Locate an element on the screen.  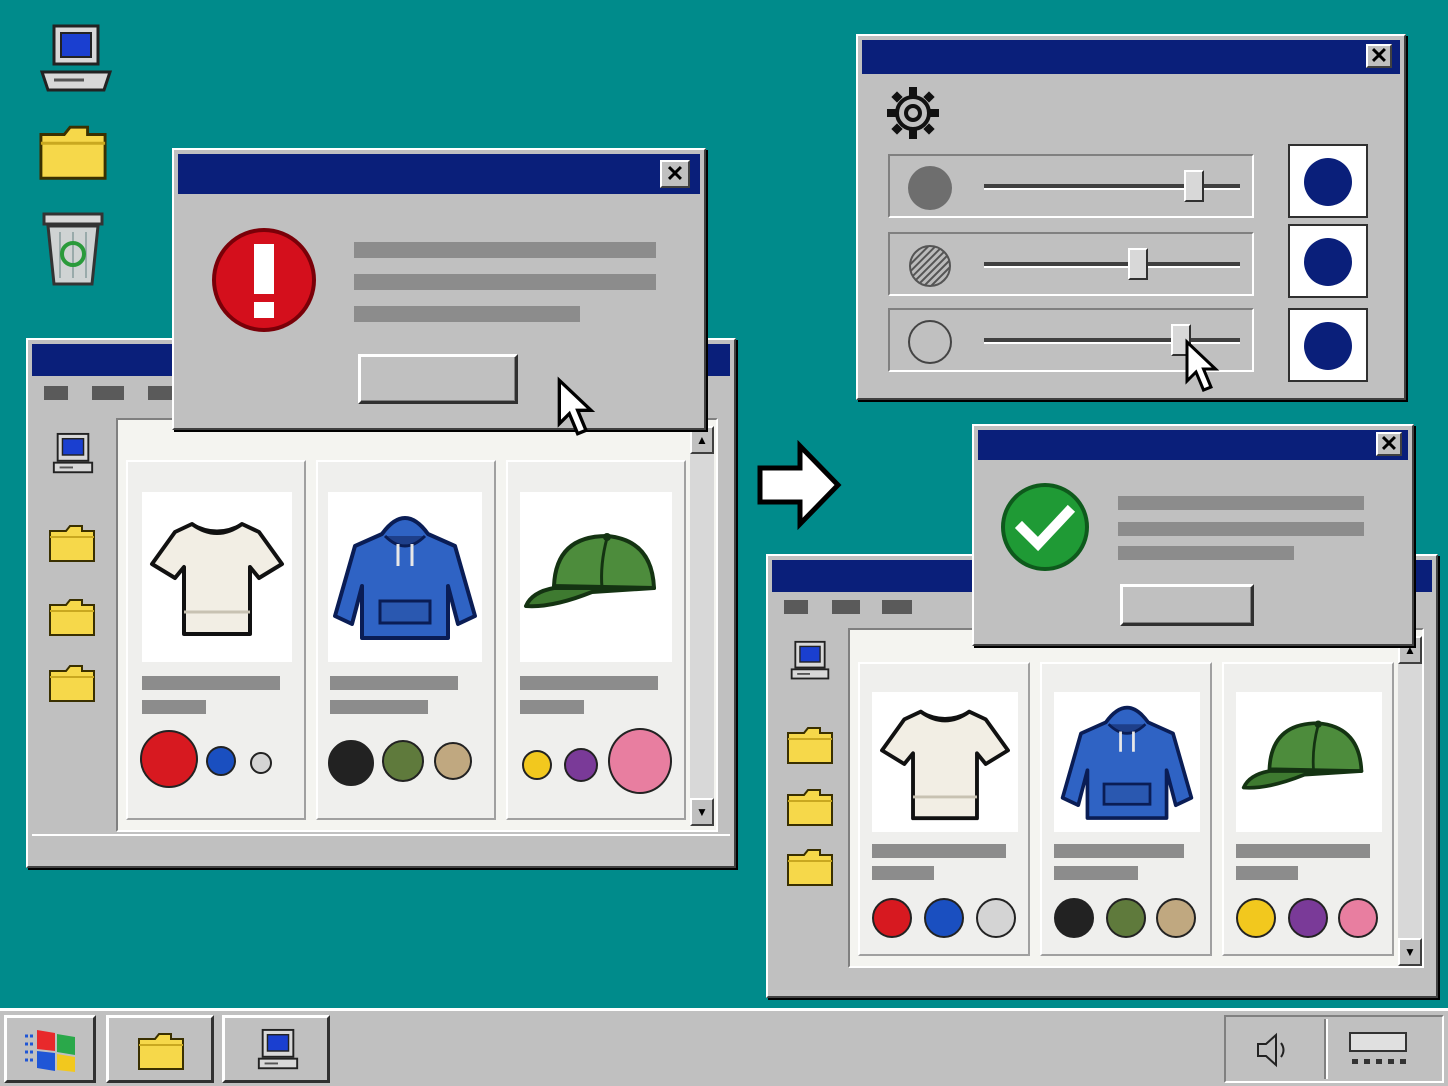
error-dialog-titlebar is located at coordinates (439, 174).